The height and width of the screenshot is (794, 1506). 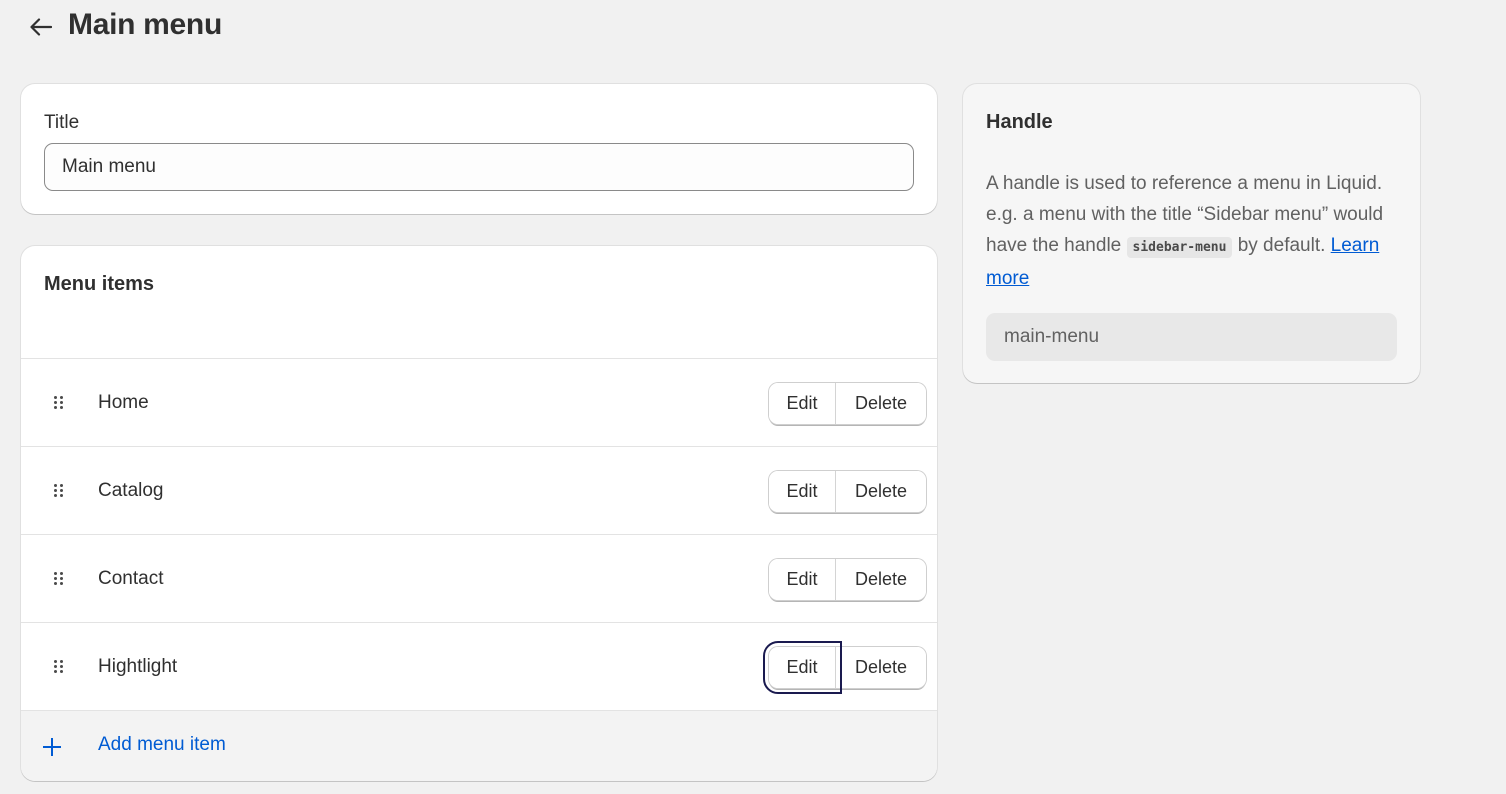 I want to click on handle-heading: Handle, so click(x=1019, y=122).